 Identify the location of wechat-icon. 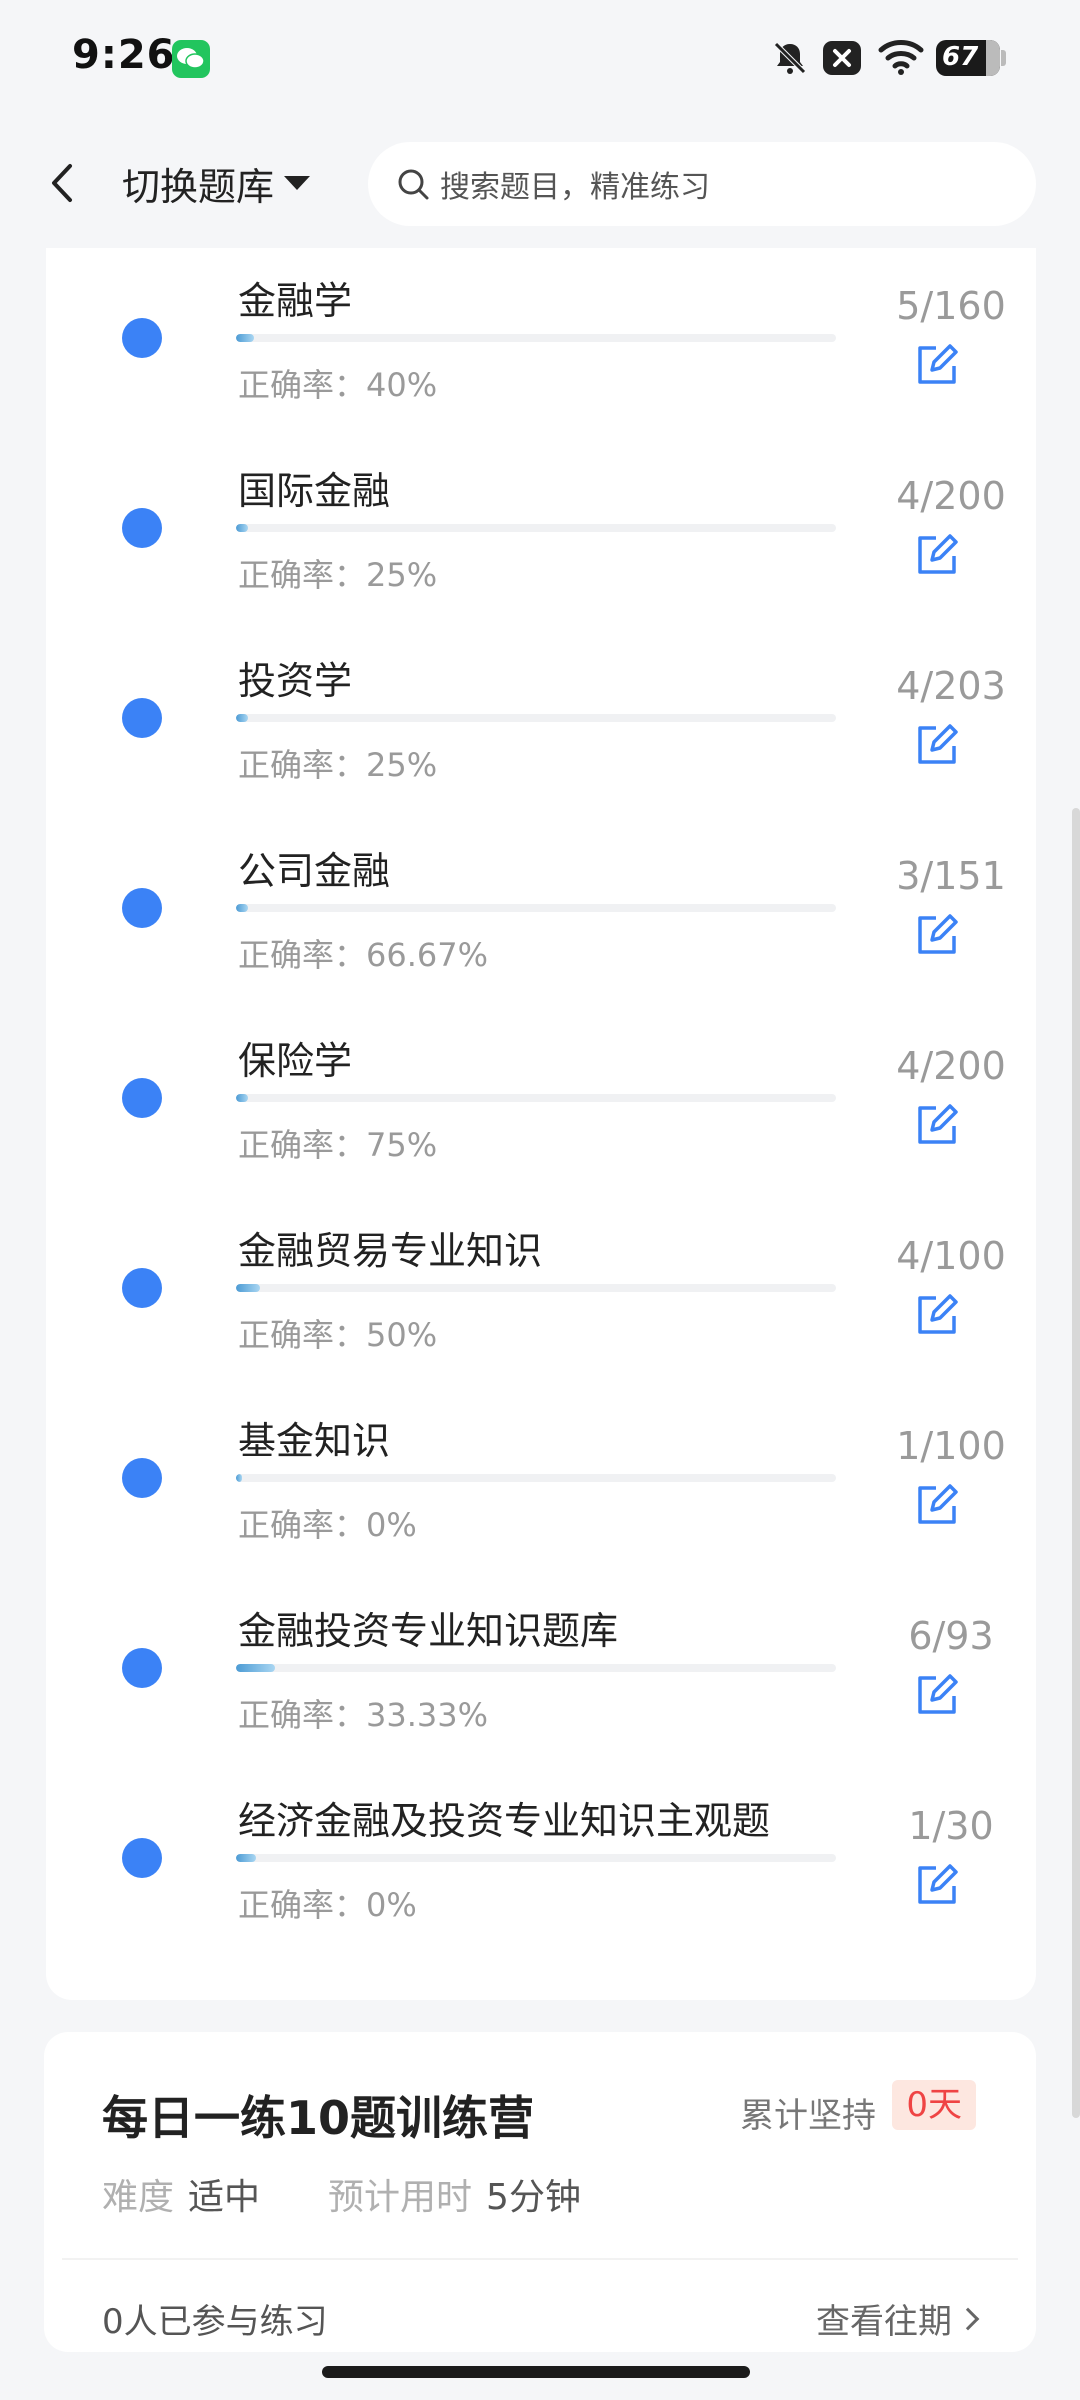
(191, 59).